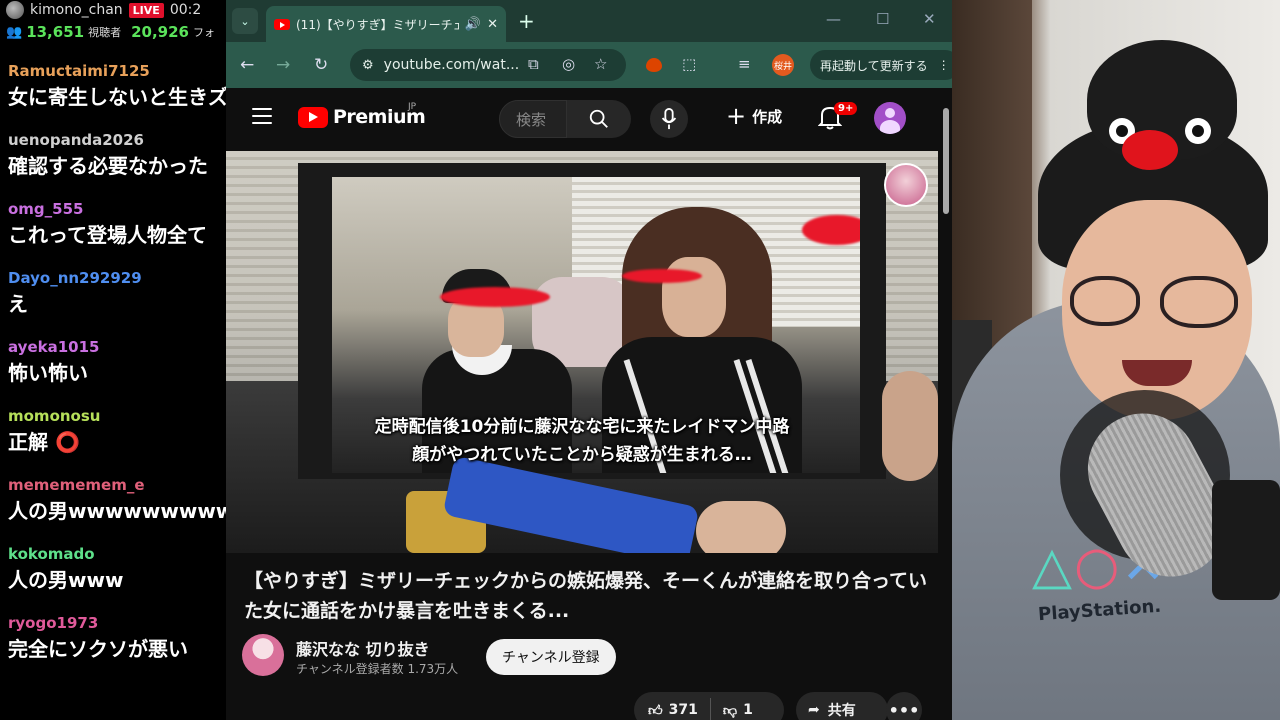 The width and height of the screenshot is (1280, 720). I want to click on minimize-icon: —, so click(833, 19).